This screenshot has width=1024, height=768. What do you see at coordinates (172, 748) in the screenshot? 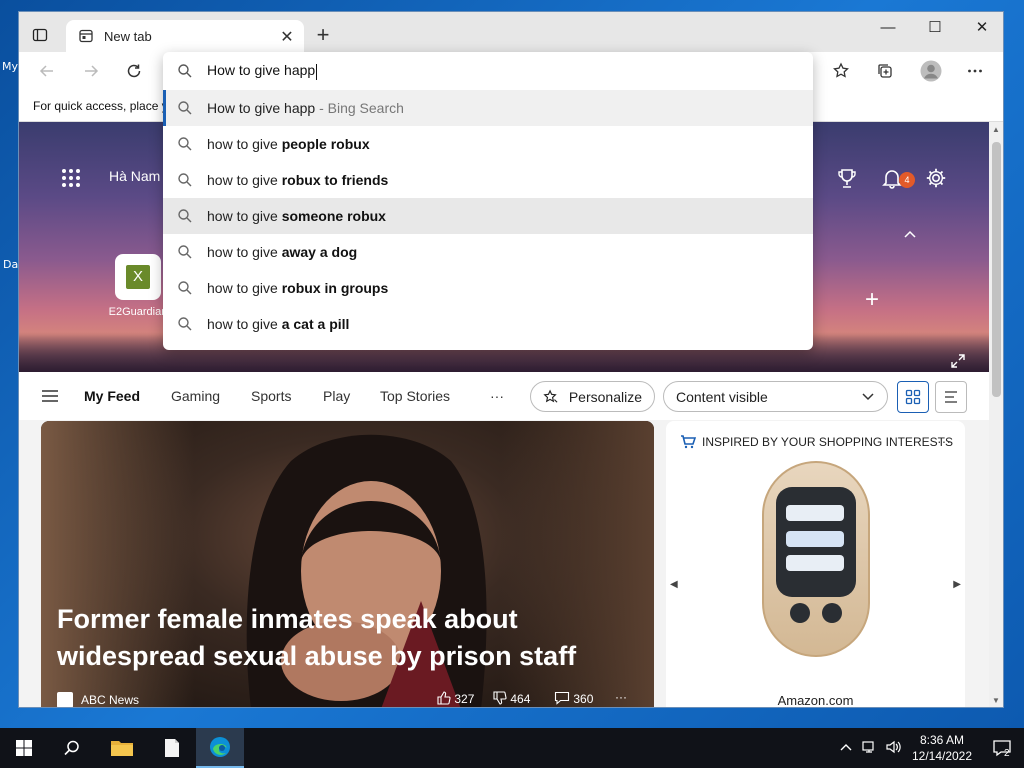
I see `notepad-button` at bounding box center [172, 748].